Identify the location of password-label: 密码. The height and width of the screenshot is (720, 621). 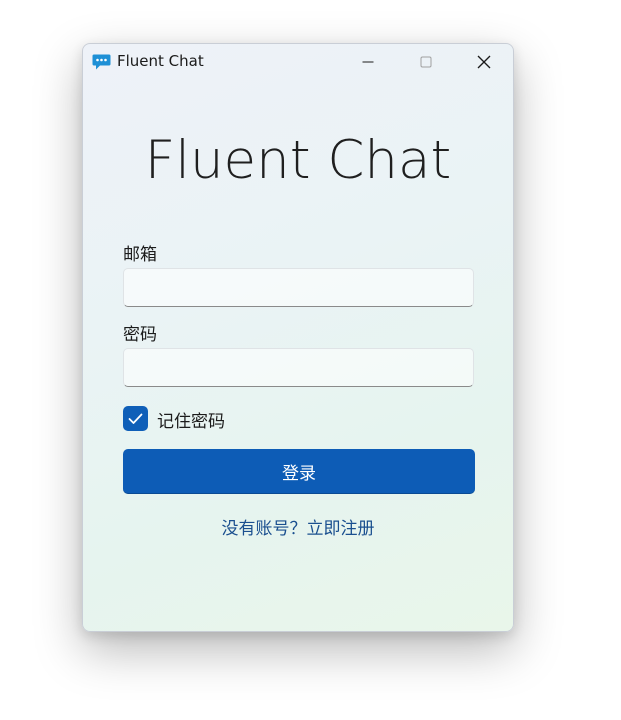
(140, 335).